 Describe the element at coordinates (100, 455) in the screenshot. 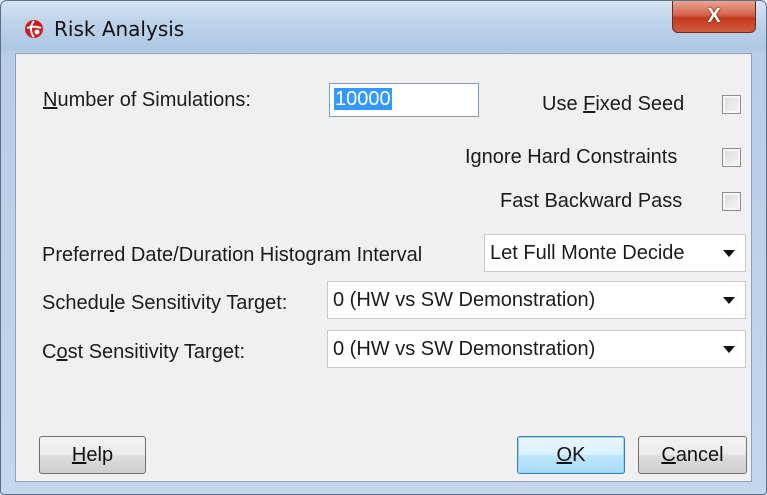

I see `help-button-label-text-after: elp` at that location.